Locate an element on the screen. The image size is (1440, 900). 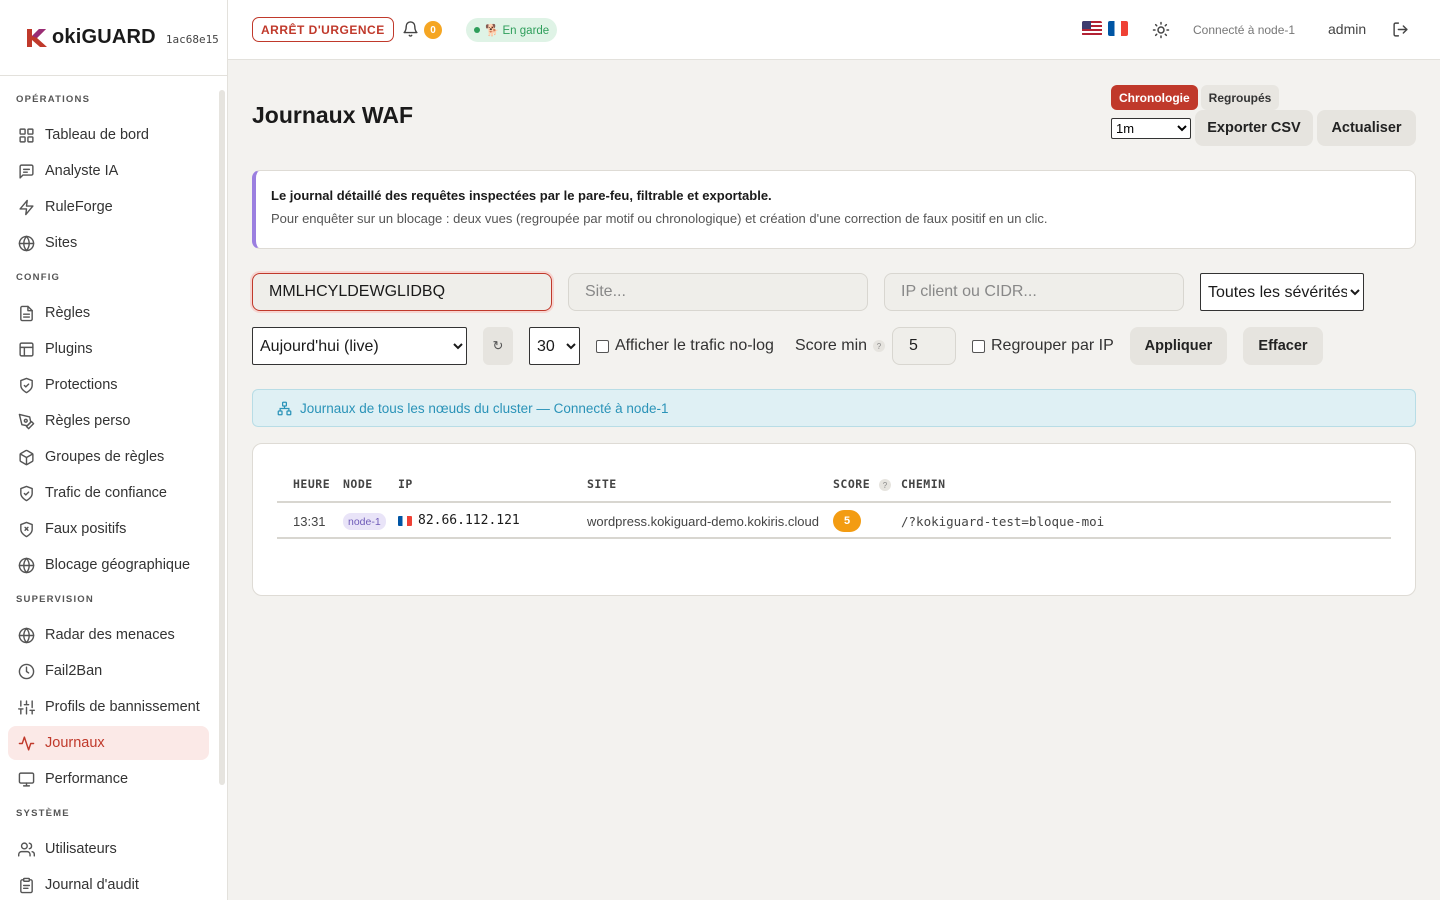
apply-button: Appliquer is located at coordinates (1178, 346).